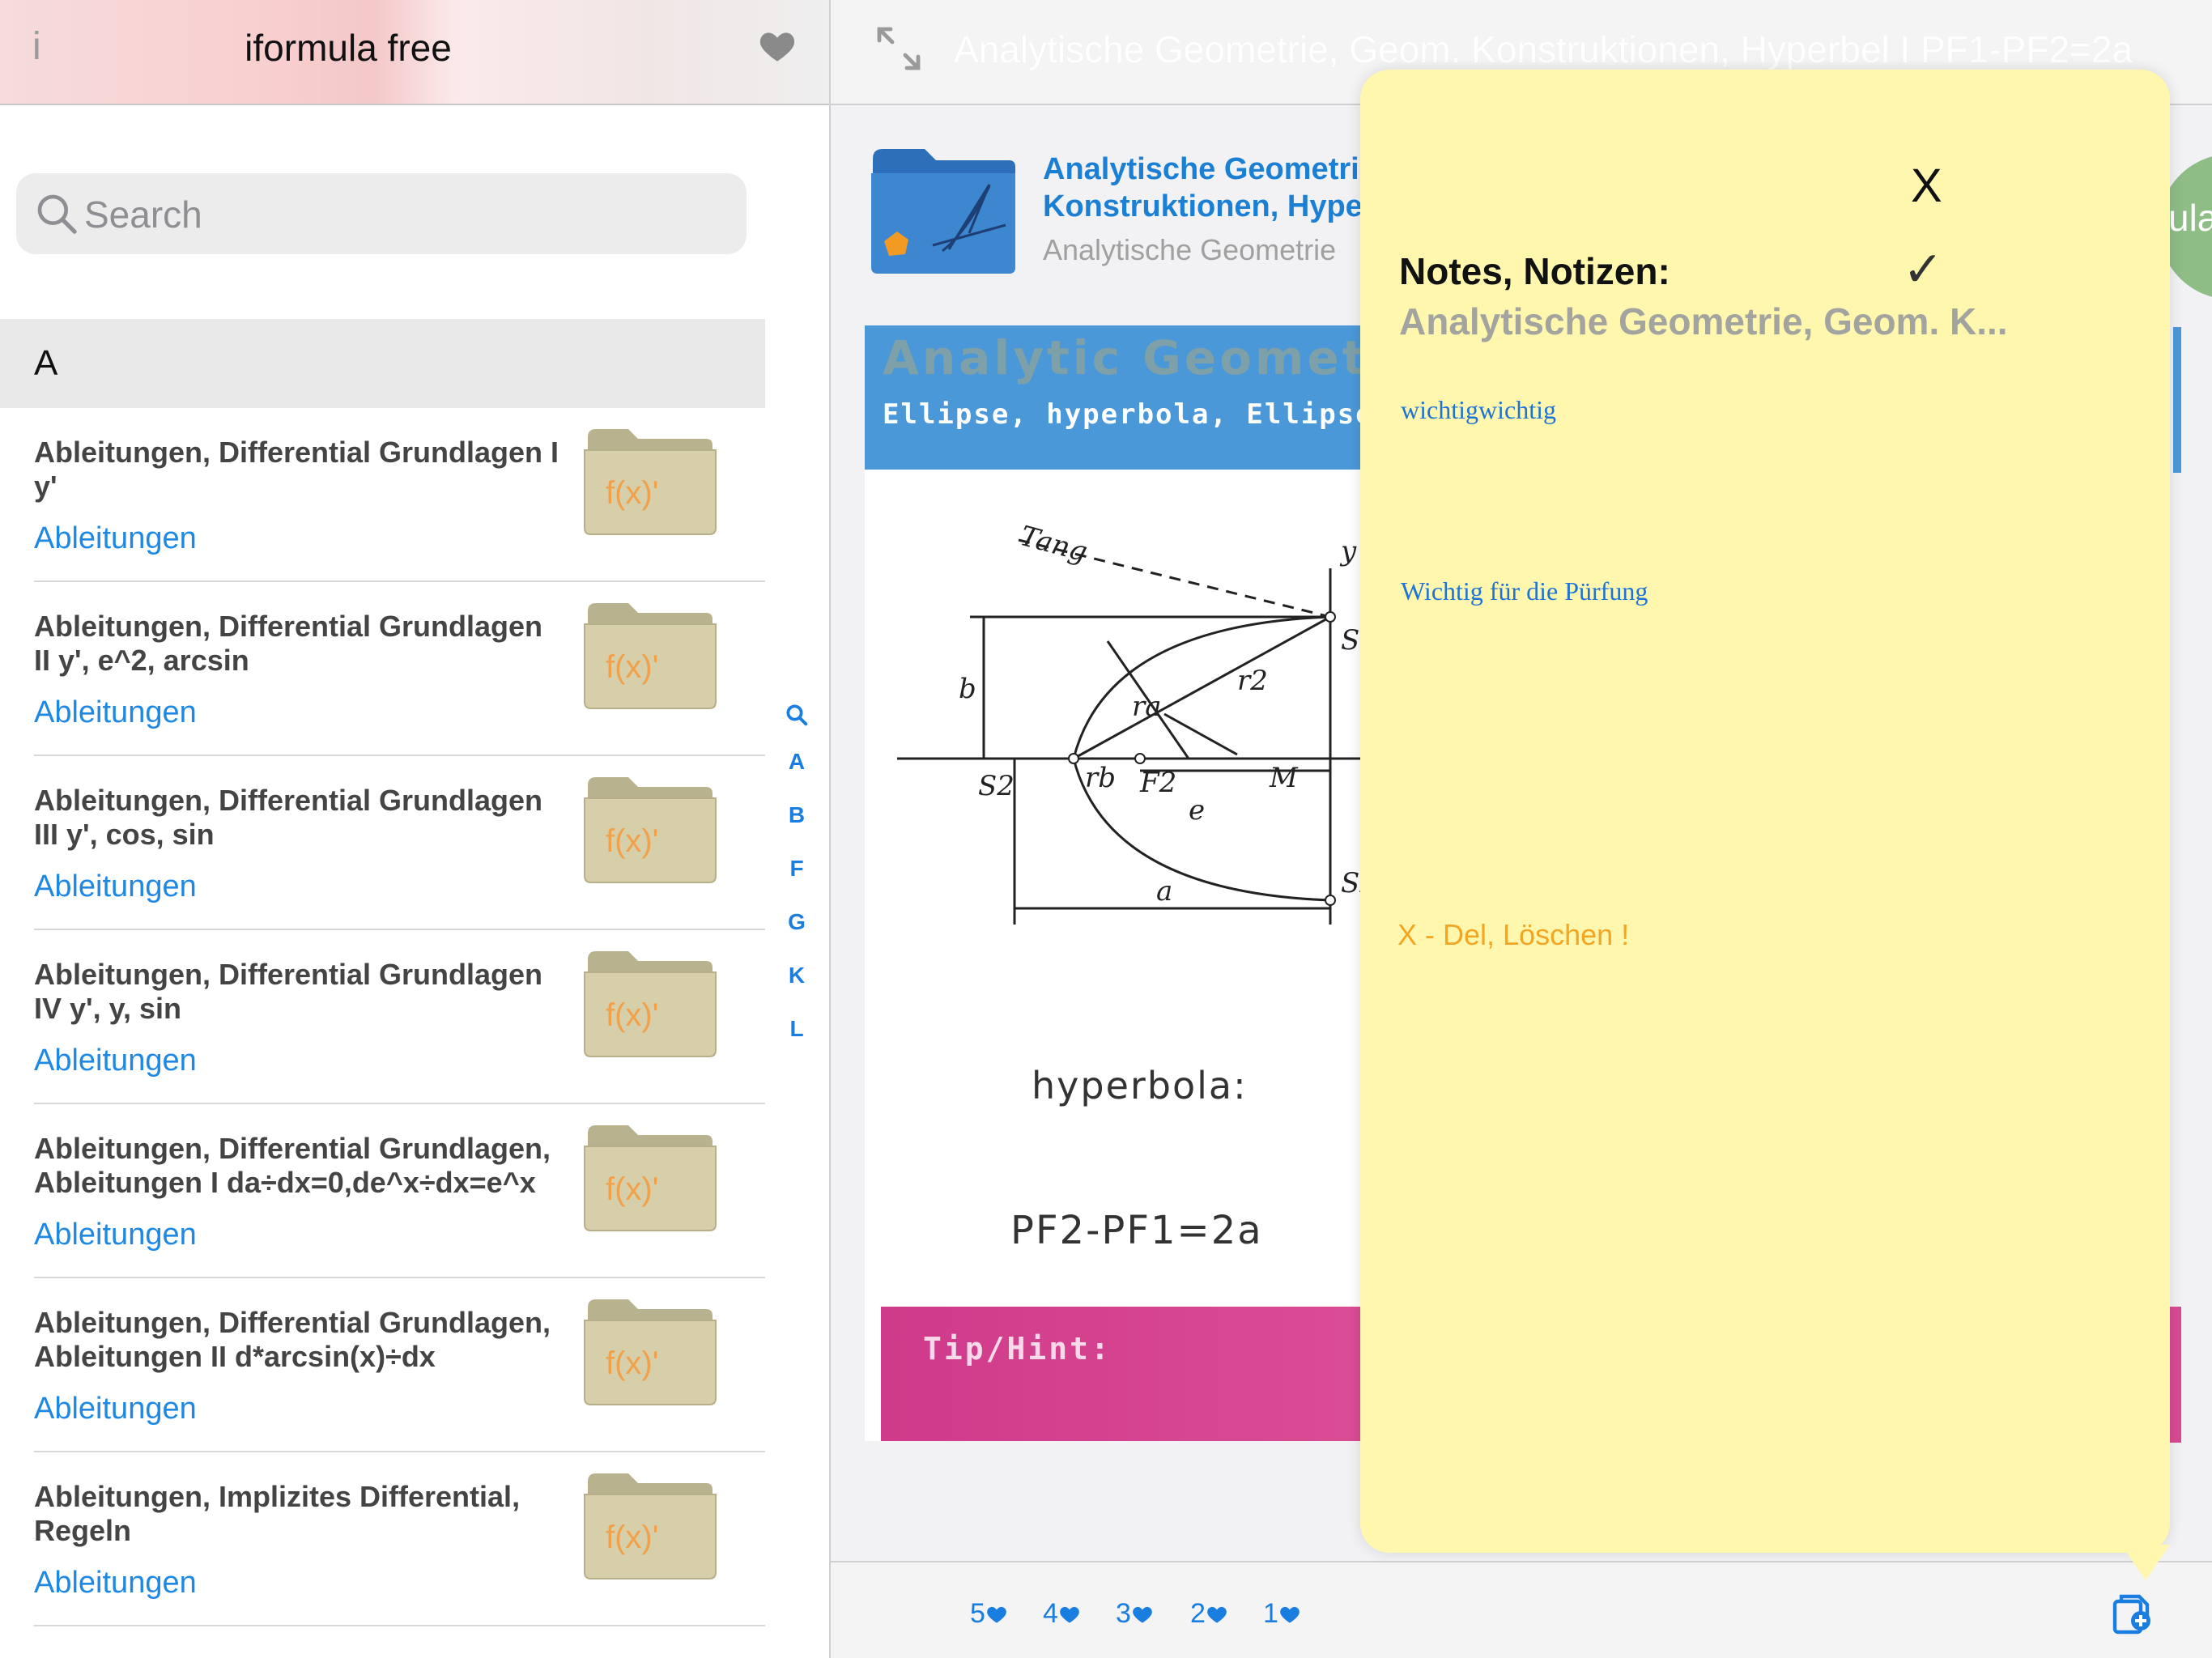 The image size is (2212, 1658). What do you see at coordinates (968, 689) in the screenshot?
I see `diagram-label-b: b` at bounding box center [968, 689].